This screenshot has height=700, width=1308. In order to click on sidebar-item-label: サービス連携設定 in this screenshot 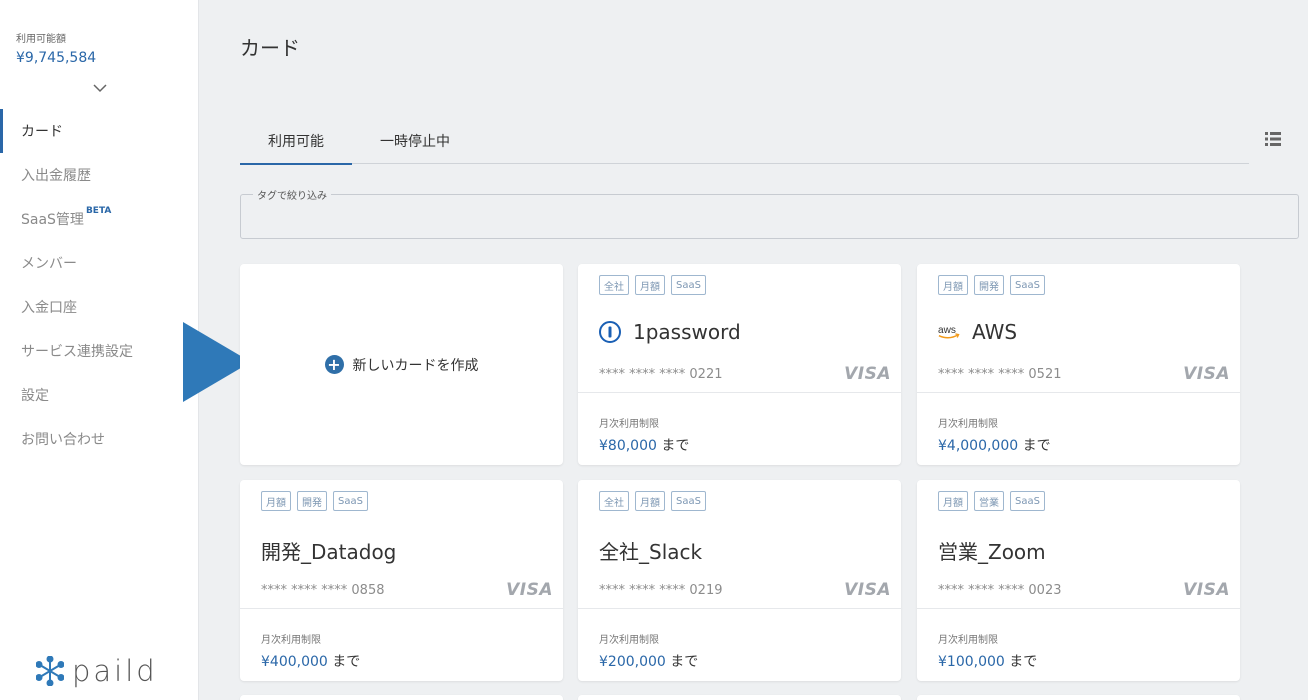, I will do `click(77, 352)`.